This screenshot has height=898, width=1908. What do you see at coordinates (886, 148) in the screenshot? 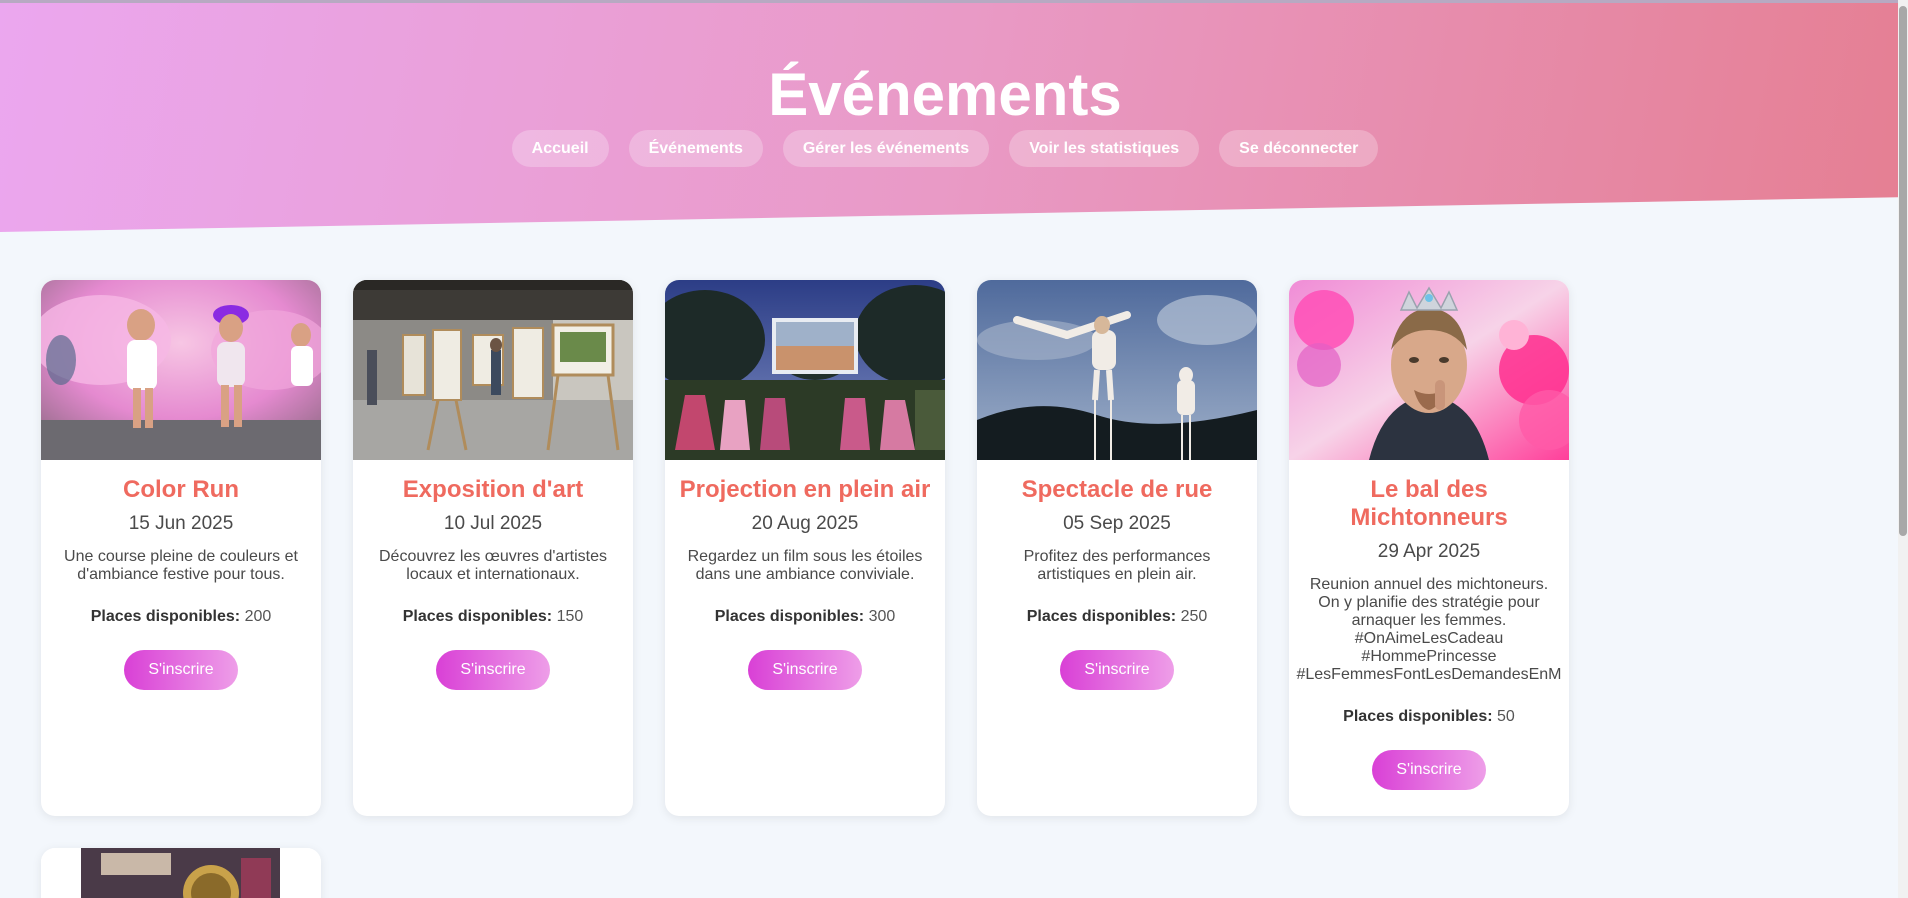
I see `nav-gerer-evenements: Gérer les événements` at bounding box center [886, 148].